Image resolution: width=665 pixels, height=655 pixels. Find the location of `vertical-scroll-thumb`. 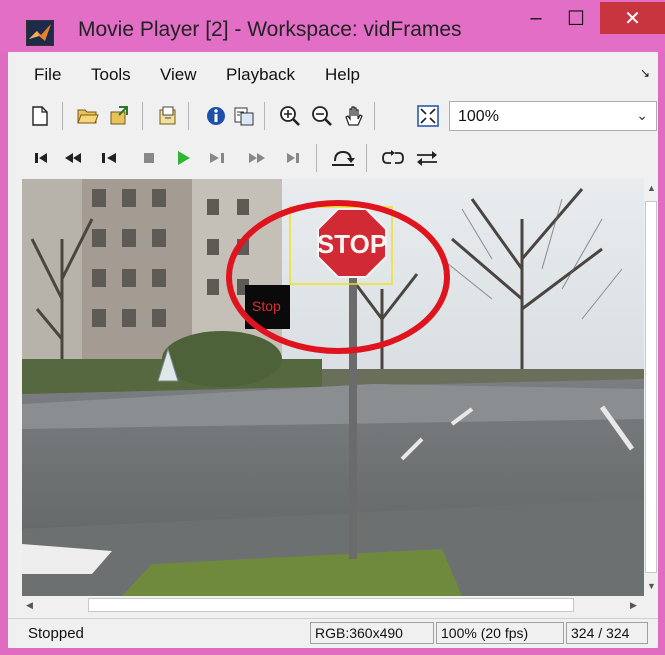

vertical-scroll-thumb is located at coordinates (651, 387).